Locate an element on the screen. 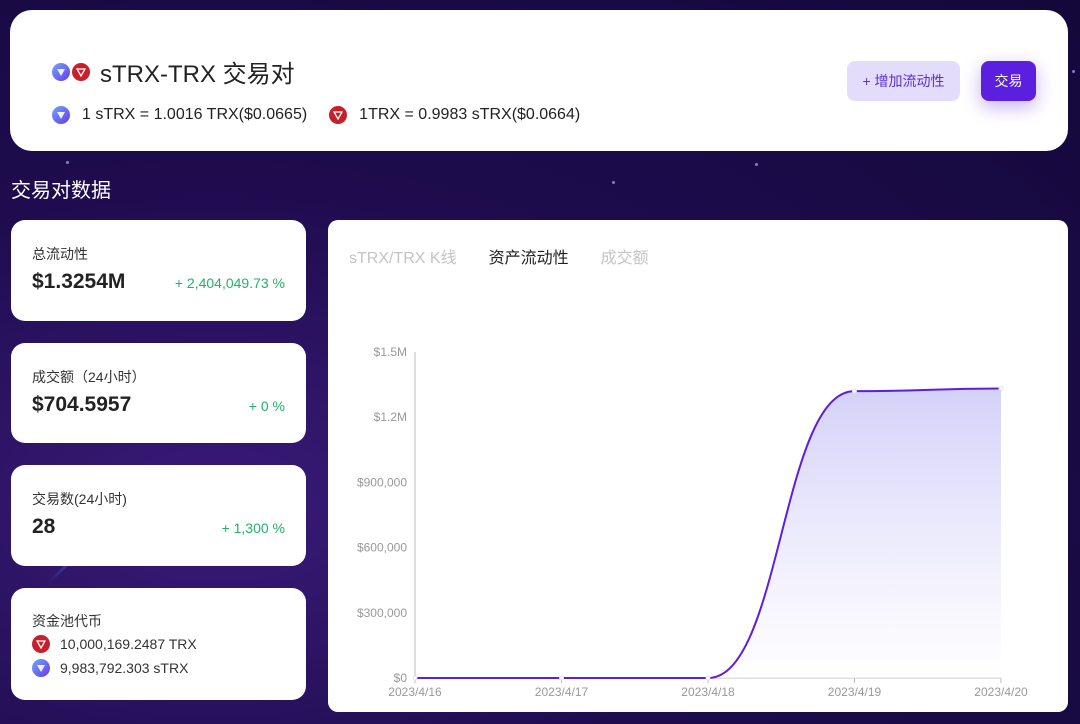 The image size is (1080, 724). y-tick-label: $1.2M is located at coordinates (390, 417).